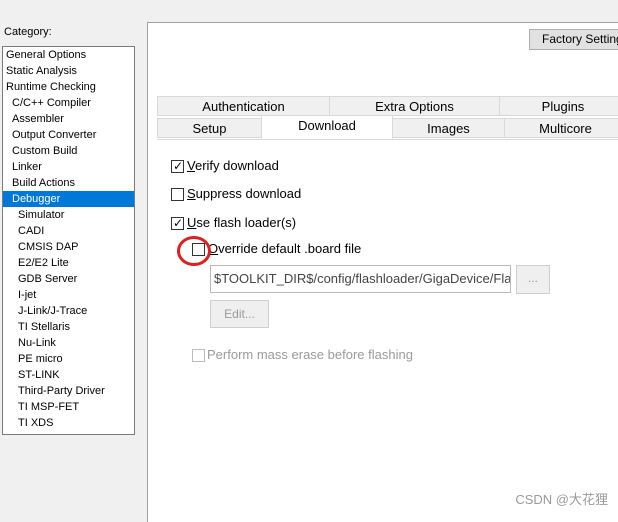 The width and height of the screenshot is (618, 522). Describe the element at coordinates (68, 103) in the screenshot. I see `sidebar-item-c-c-compiler: C/C++ Compiler` at that location.